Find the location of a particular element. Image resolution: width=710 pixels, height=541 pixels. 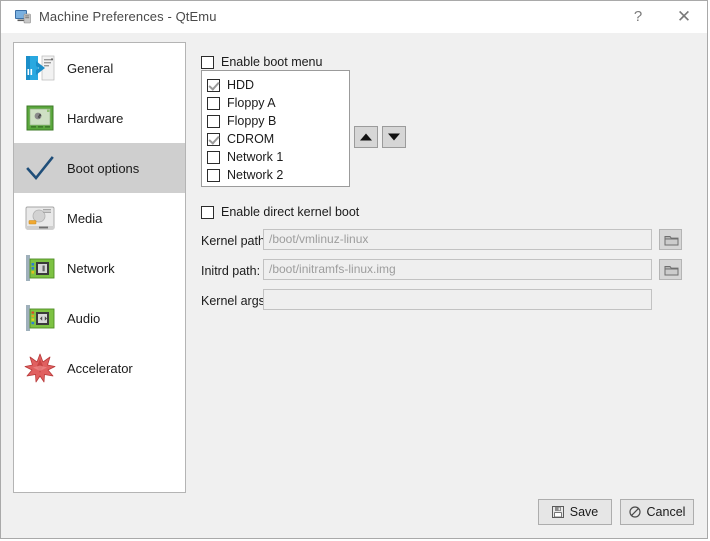

list-item: Floppy A is located at coordinates (278, 103).